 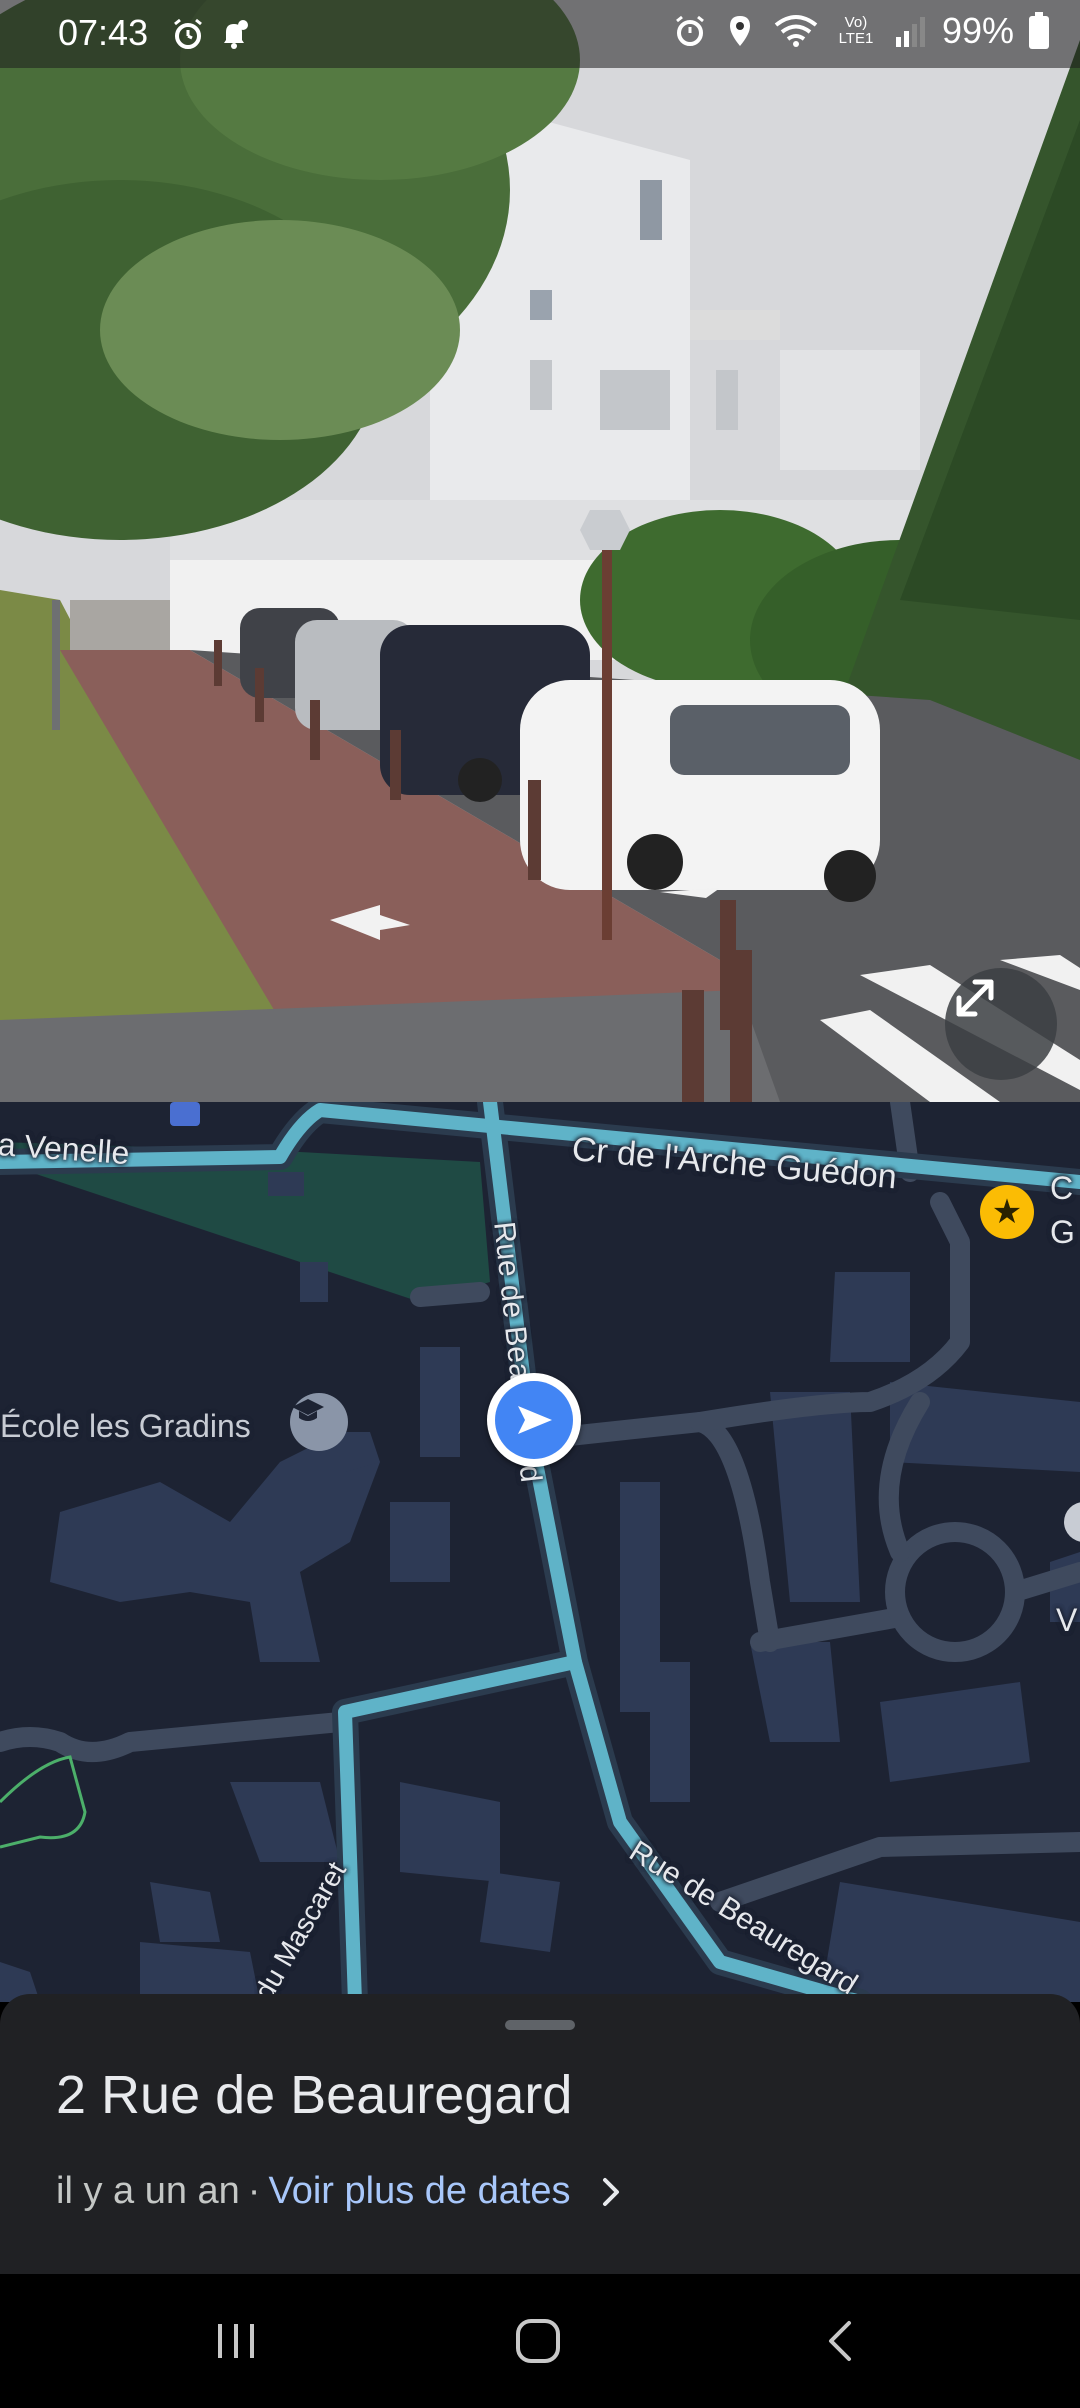 What do you see at coordinates (796, 31) in the screenshot?
I see `wifi-icon` at bounding box center [796, 31].